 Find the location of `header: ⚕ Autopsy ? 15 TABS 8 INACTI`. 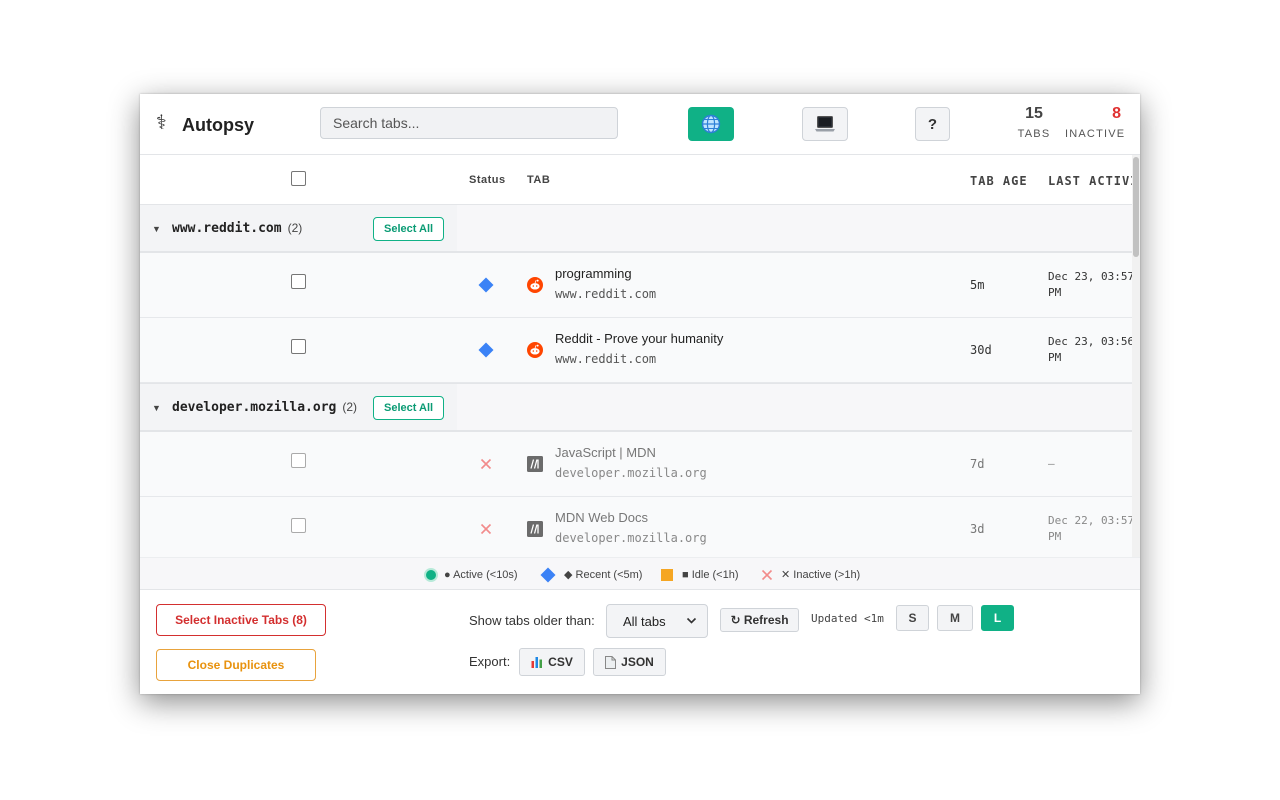

header: ⚕ Autopsy ? 15 TABS 8 INACTI is located at coordinates (640, 124).